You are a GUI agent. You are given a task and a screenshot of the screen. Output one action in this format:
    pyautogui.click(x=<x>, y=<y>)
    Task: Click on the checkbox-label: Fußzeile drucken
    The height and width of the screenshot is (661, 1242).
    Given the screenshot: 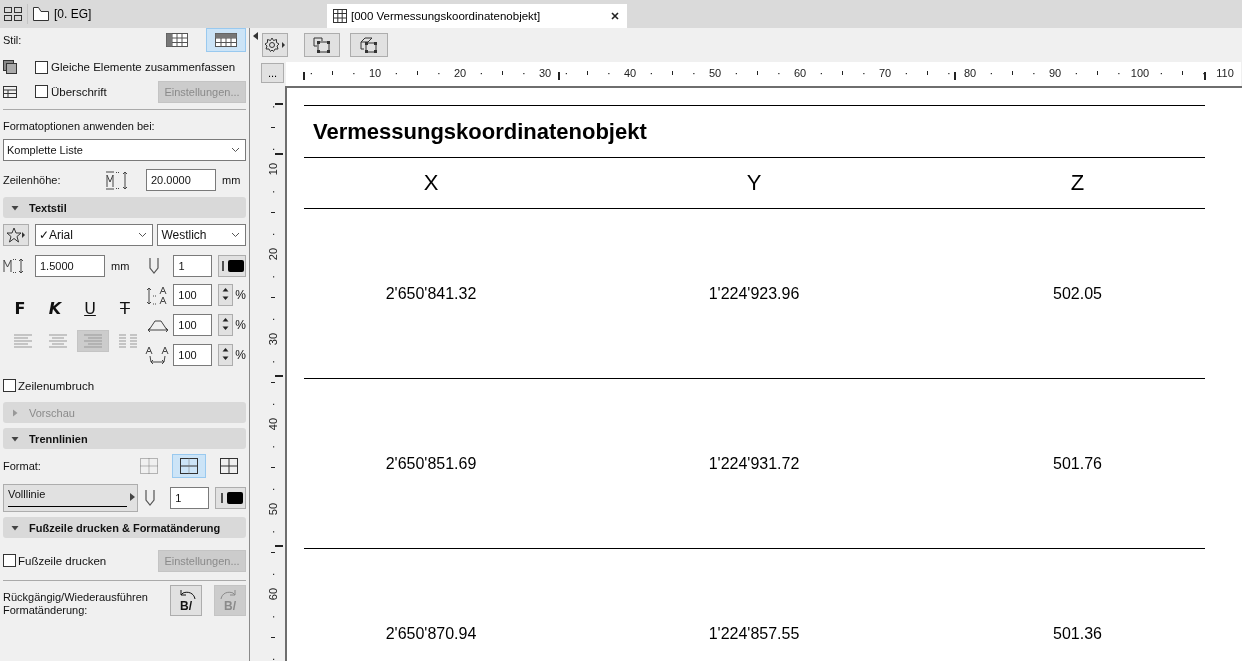 What is the action you would take?
    pyautogui.click(x=62, y=560)
    